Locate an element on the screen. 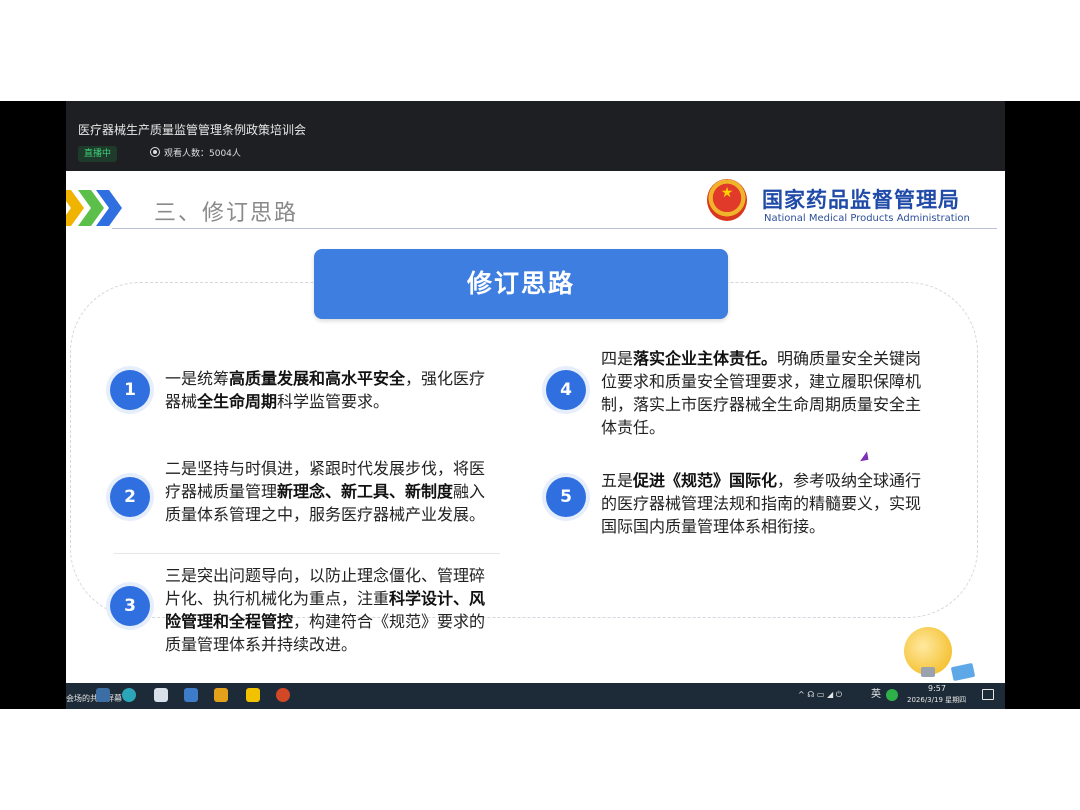 Image resolution: width=1080 pixels, height=810 pixels. viewer-count-label: 观看人数：5004人 is located at coordinates (202, 154).